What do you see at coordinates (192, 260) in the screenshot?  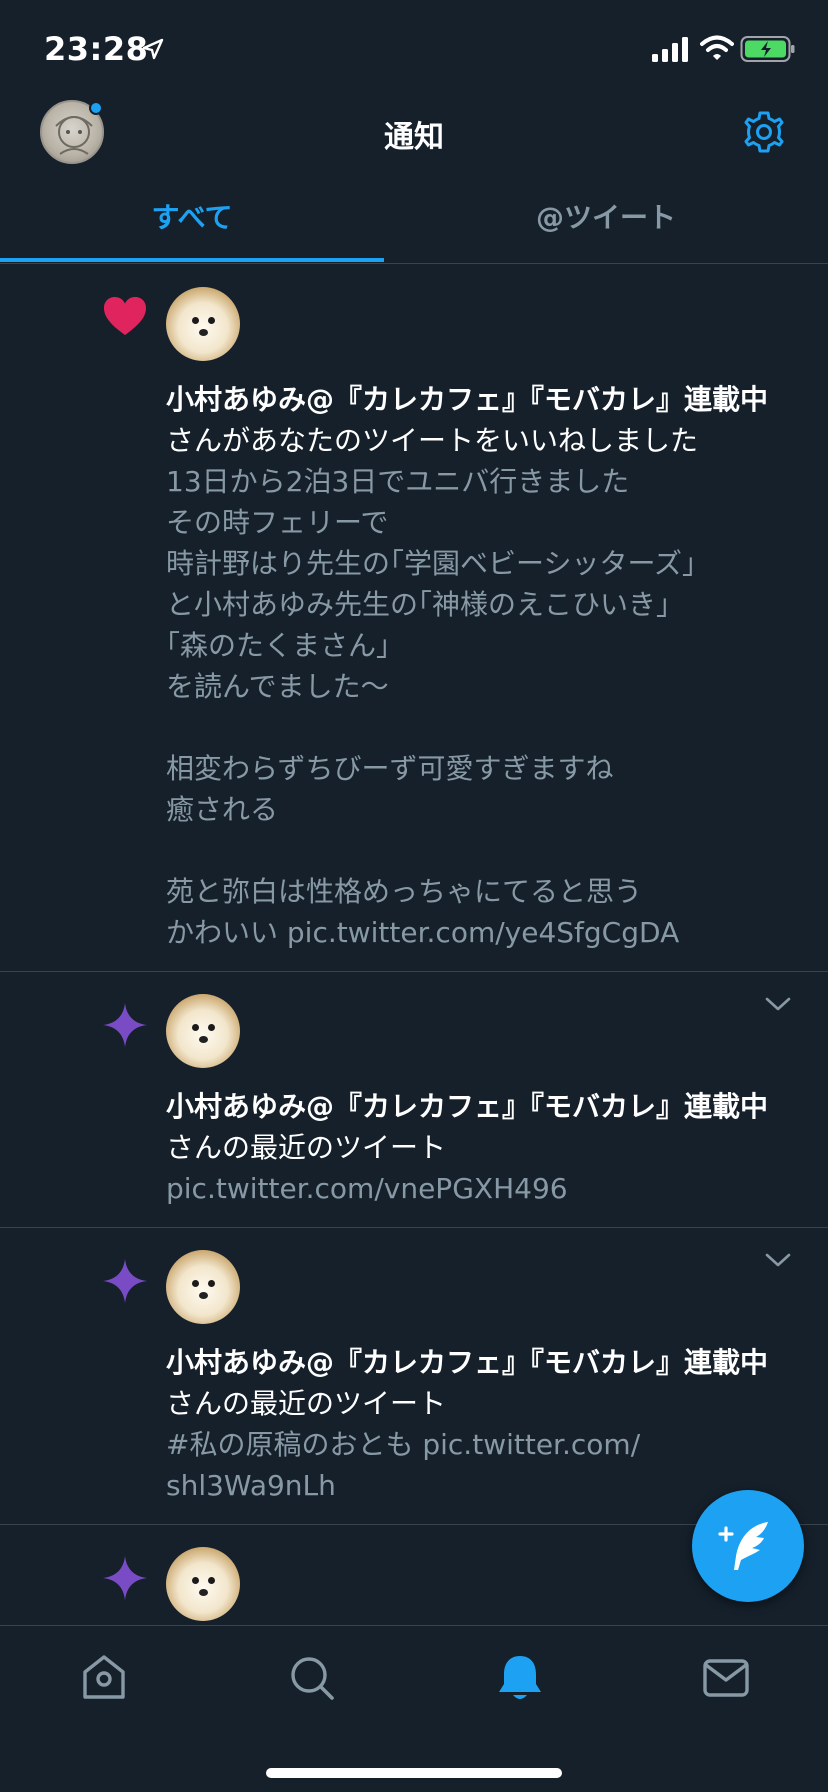 I see `active-tab-indicator` at bounding box center [192, 260].